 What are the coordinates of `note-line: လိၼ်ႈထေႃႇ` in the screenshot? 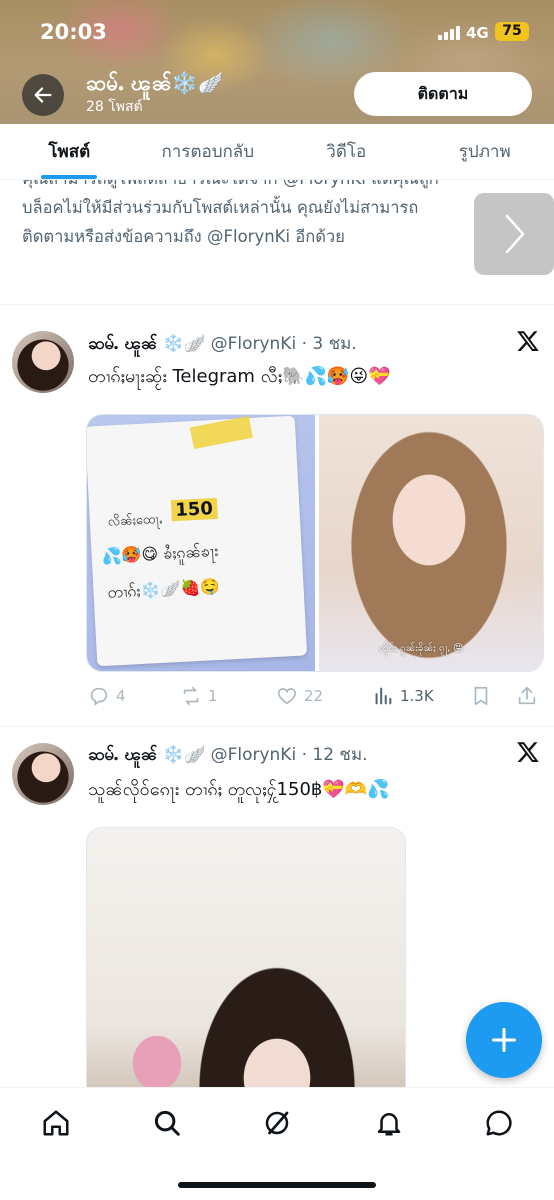 It's located at (135, 520).